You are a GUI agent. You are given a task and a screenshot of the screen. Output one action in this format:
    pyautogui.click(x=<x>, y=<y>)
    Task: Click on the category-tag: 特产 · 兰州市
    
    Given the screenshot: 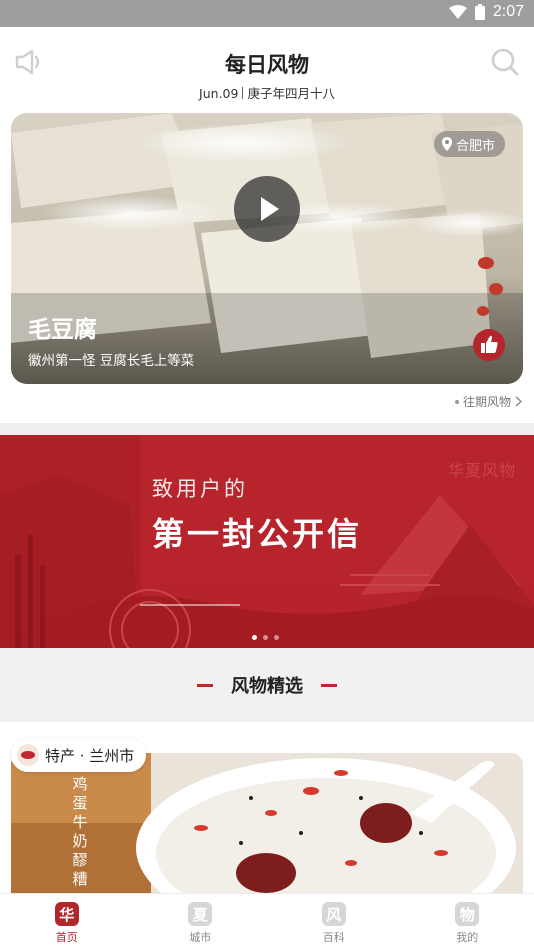 What is the action you would take?
    pyautogui.click(x=79, y=755)
    